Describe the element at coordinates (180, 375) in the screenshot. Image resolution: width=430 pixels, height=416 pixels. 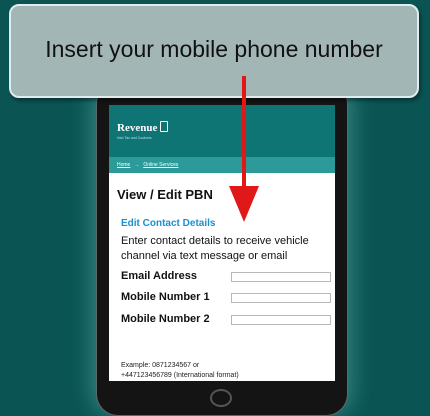
I see `example-line-2: +447123456789 (International format)` at that location.